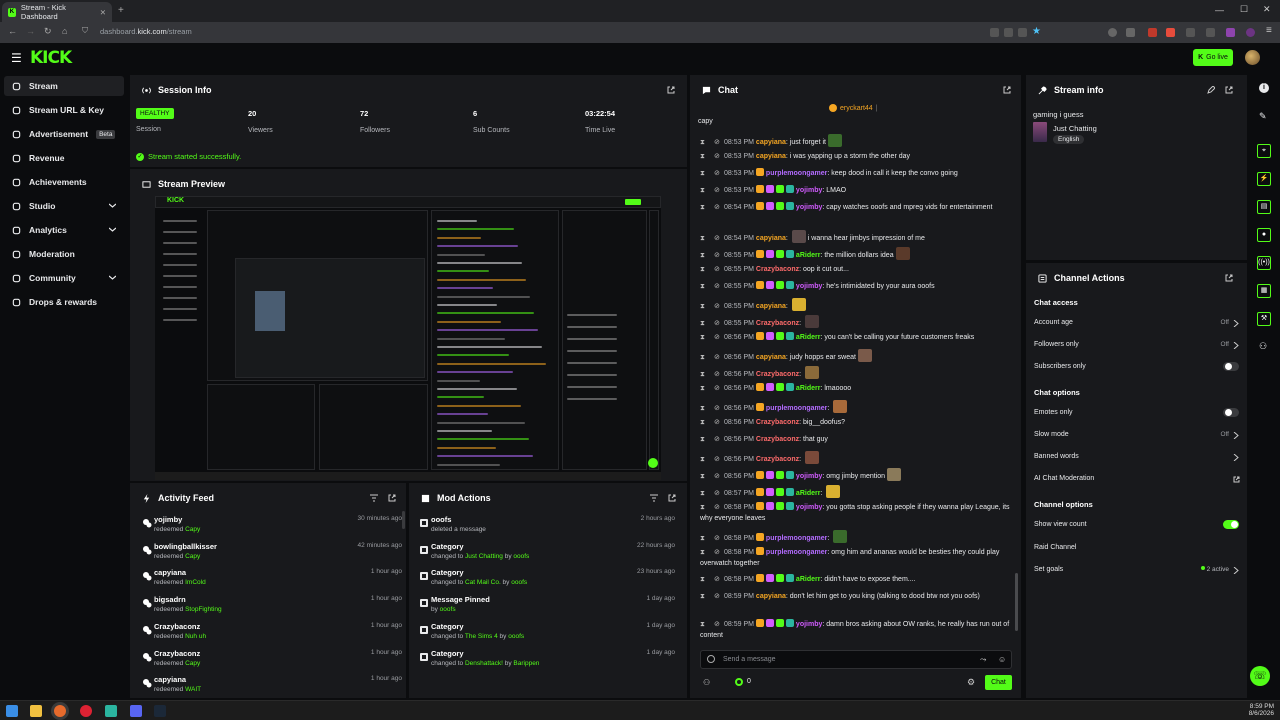  I want to click on reader-icon, so click(994, 32).